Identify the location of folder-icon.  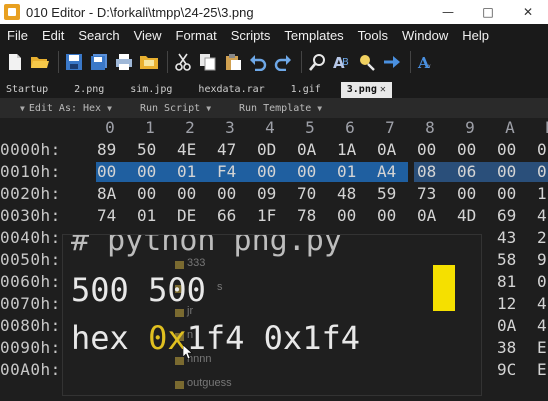
(149, 62).